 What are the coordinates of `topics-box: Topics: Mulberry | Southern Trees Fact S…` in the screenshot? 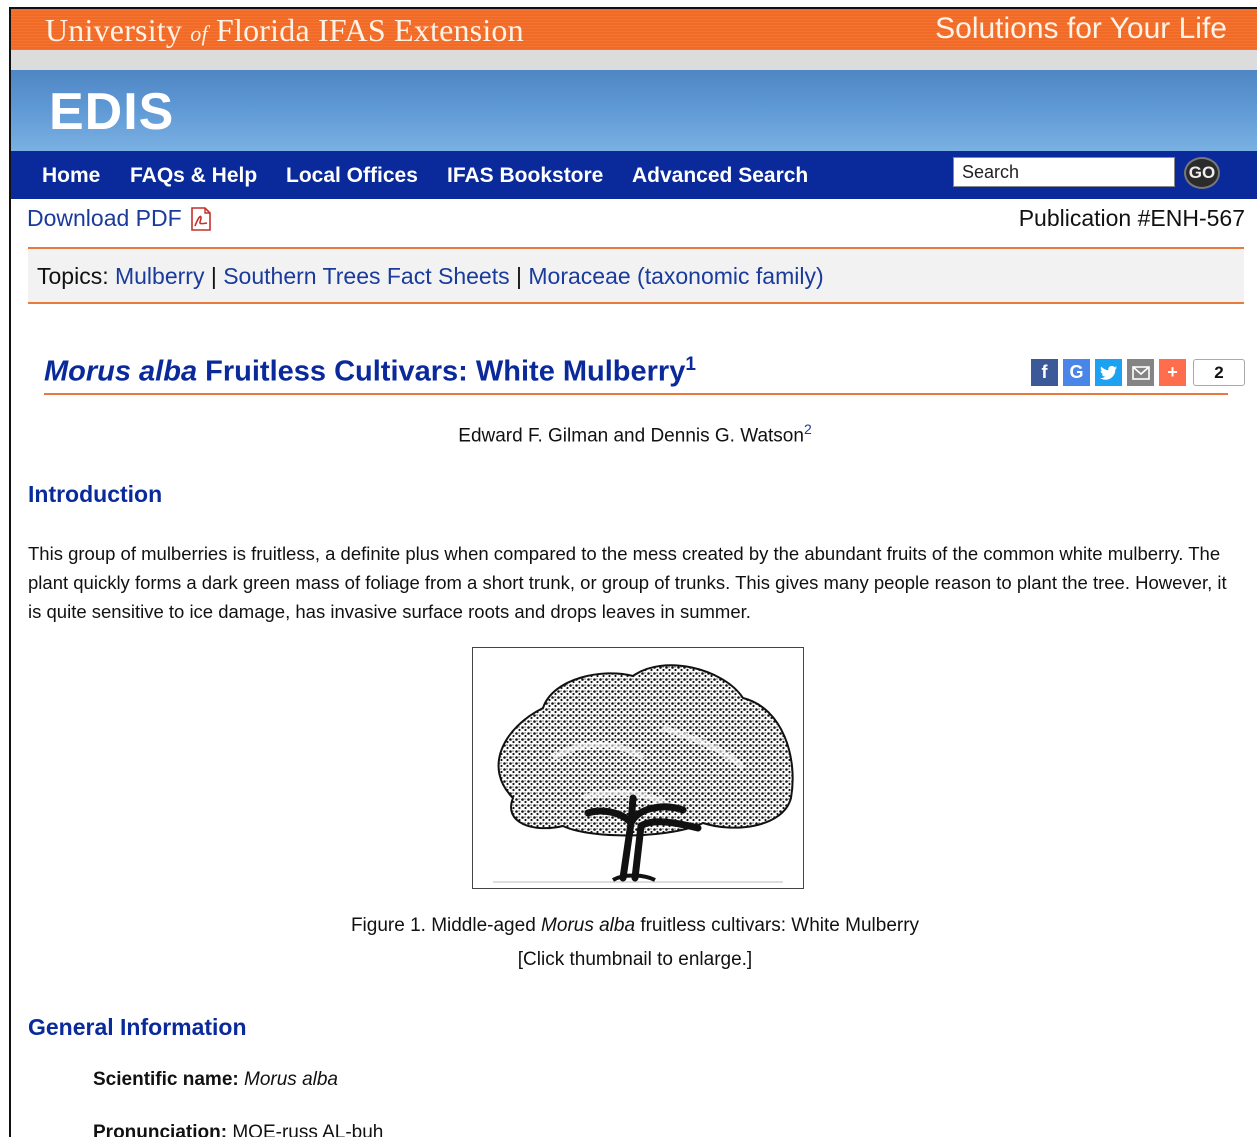 It's located at (636, 275).